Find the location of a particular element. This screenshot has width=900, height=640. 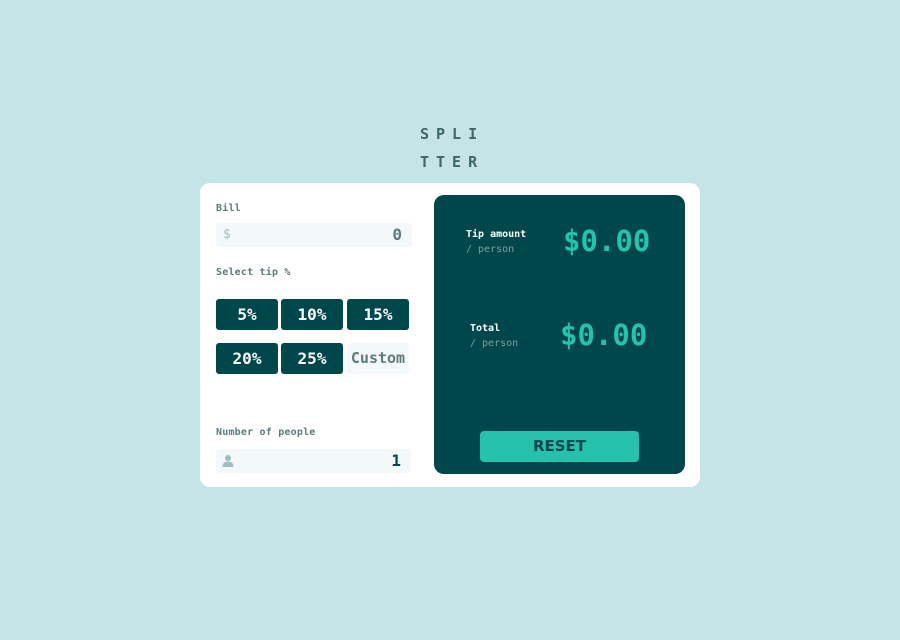

people-input: 1 is located at coordinates (313, 461).